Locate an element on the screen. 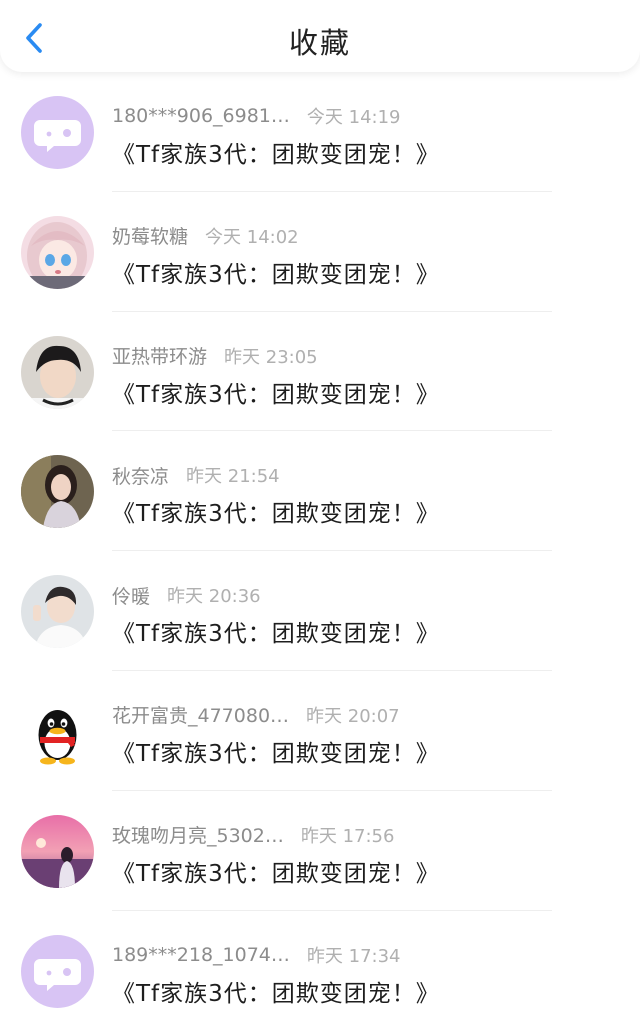 The height and width of the screenshot is (1030, 640). list-item: 秋奈凉 昨天 21:54 《Tf家族3代：团欺变团宠！》 is located at coordinates (320, 491).